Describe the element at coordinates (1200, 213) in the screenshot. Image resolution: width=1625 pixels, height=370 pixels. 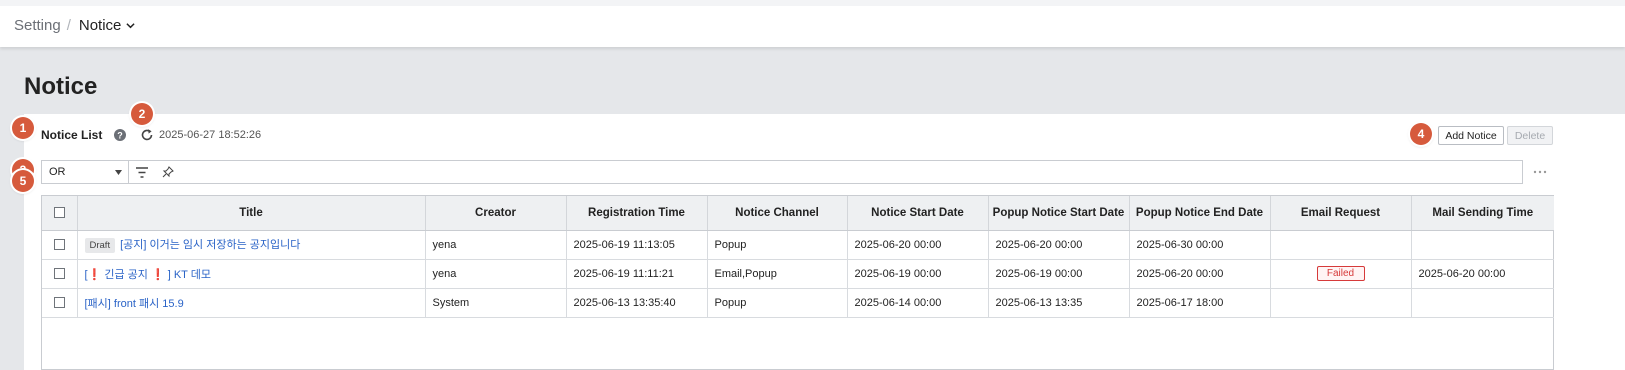
I see `column-header-popup-end-date: Popup Notice End Date` at that location.